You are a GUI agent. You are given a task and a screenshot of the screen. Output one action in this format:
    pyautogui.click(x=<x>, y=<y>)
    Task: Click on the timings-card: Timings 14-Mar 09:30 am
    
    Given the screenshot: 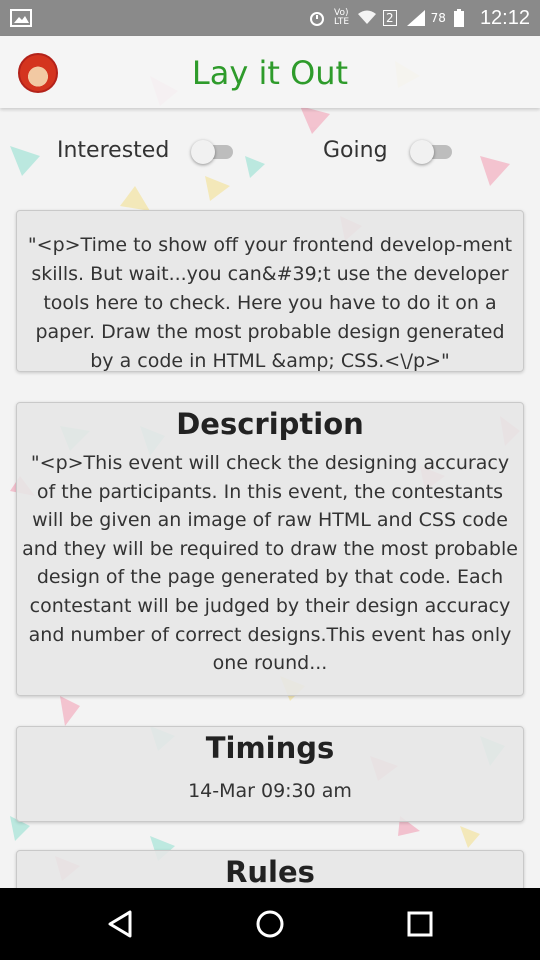 What is the action you would take?
    pyautogui.click(x=270, y=774)
    